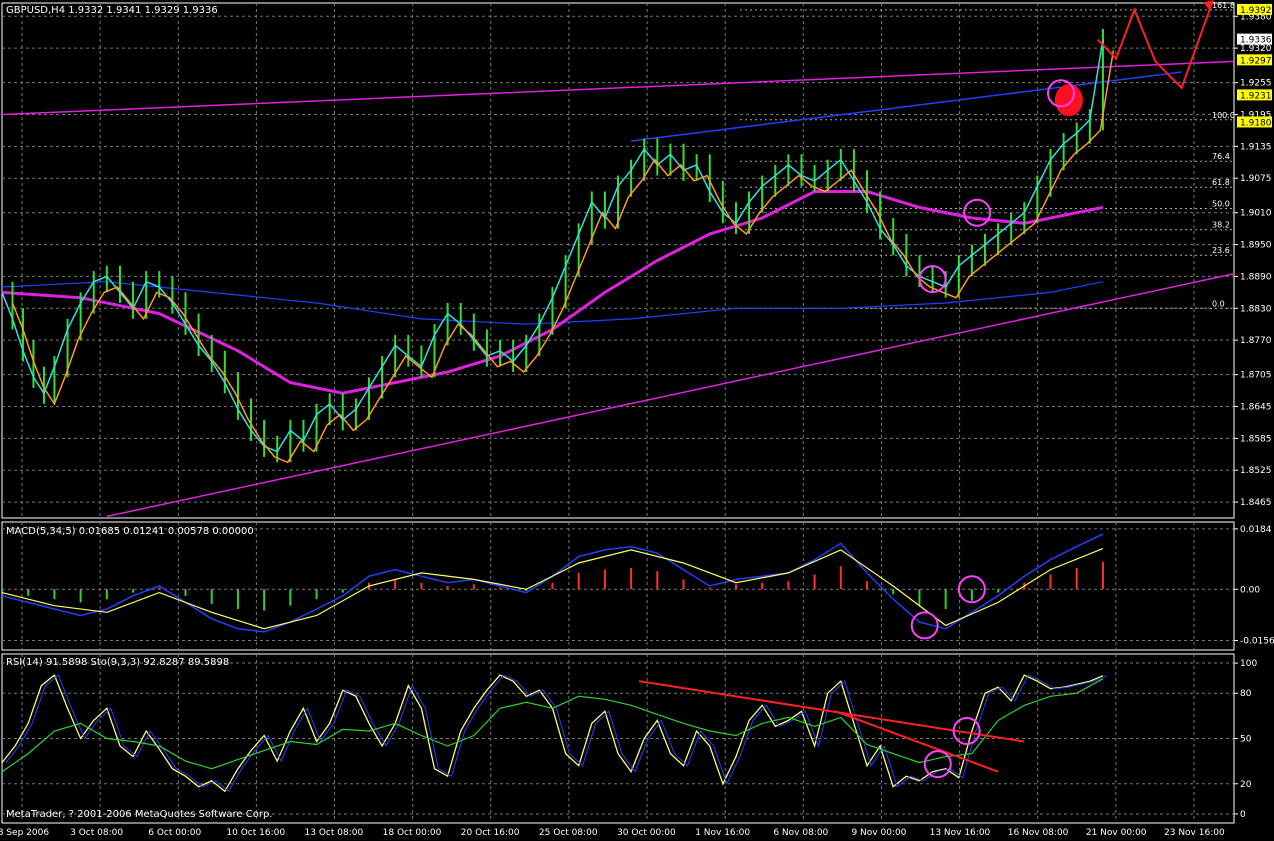 This screenshot has height=841, width=1274. What do you see at coordinates (1248, 664) in the screenshot?
I see `y-tick-label: 100` at bounding box center [1248, 664].